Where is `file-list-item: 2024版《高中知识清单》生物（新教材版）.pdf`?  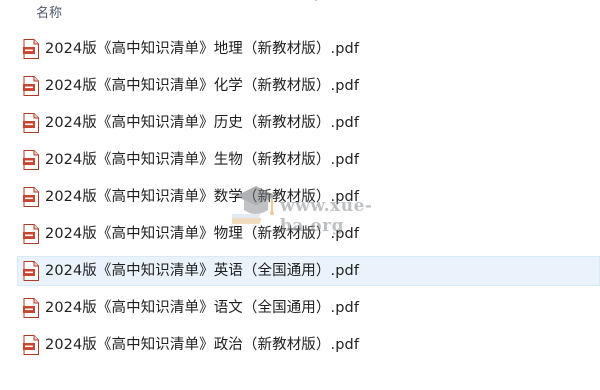 file-list-item: 2024版《高中知识清单》生物（新教材版）.pdf is located at coordinates (308, 160).